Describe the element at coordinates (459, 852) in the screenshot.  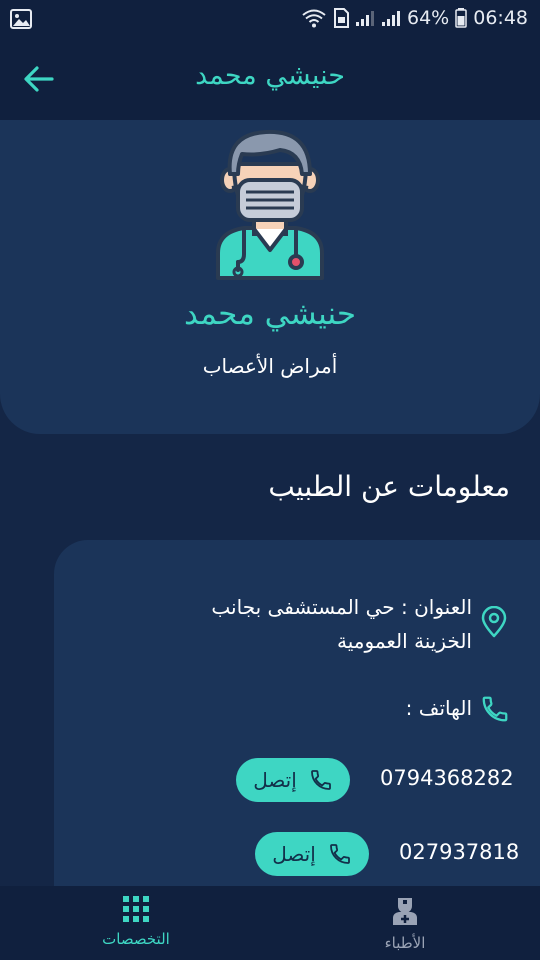
I see `phone-number: 027937818` at that location.